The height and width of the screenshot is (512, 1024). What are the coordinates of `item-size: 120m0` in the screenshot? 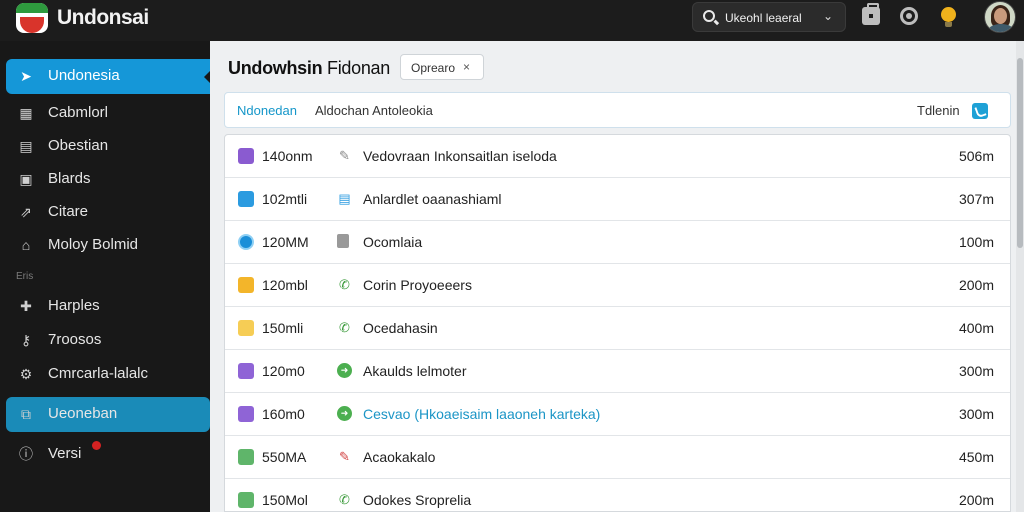 It's located at (283, 371).